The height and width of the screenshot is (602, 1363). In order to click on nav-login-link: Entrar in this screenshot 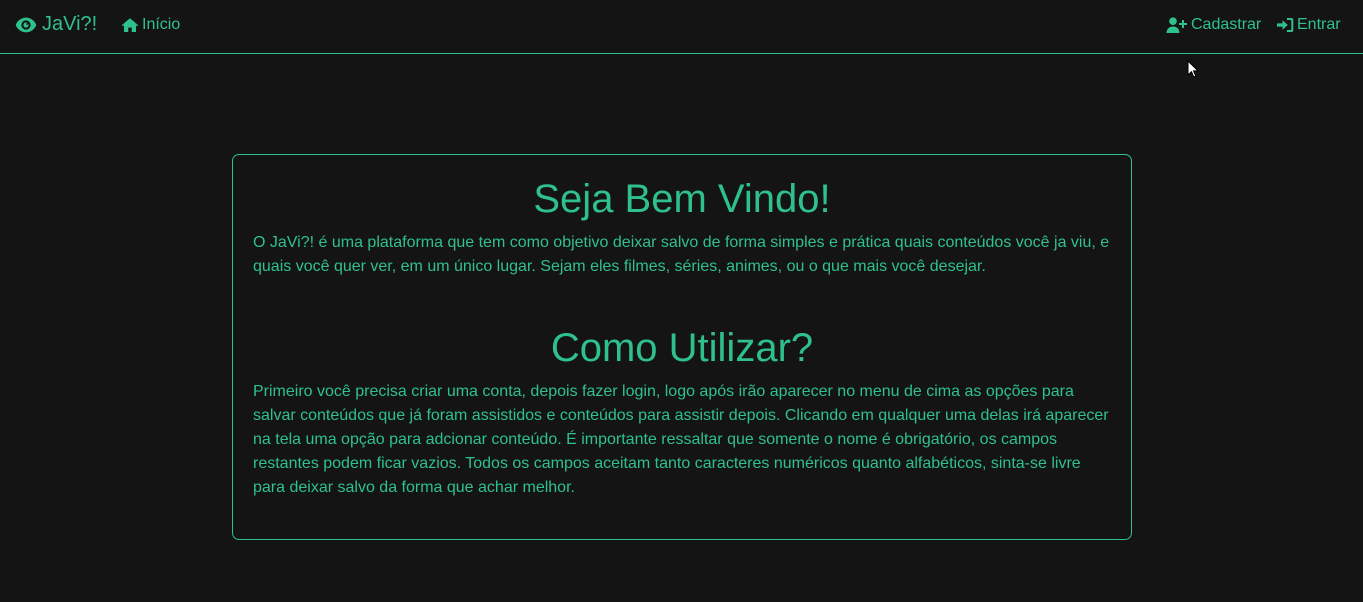, I will do `click(1308, 25)`.